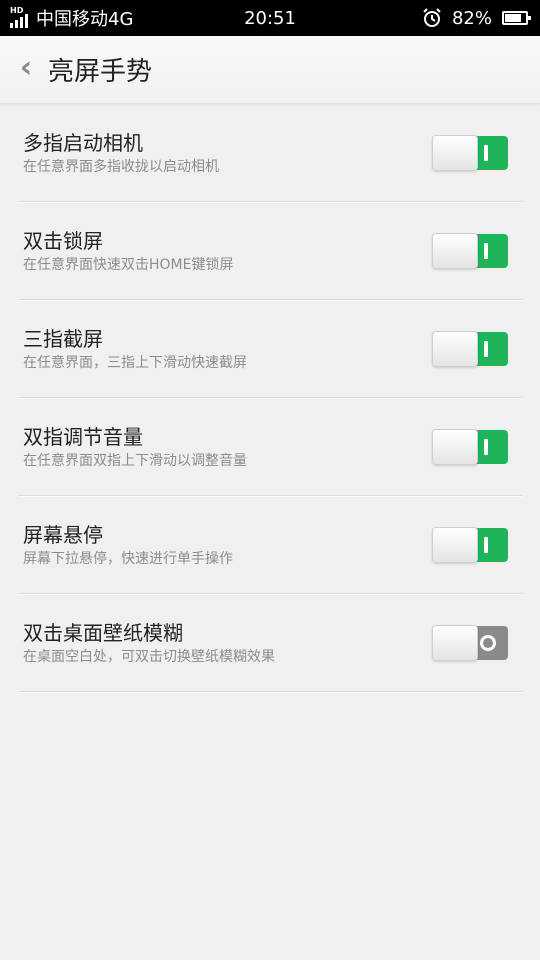 The width and height of the screenshot is (540, 960). Describe the element at coordinates (85, 19) in the screenshot. I see `carrier-label: 中国移动4G` at that location.